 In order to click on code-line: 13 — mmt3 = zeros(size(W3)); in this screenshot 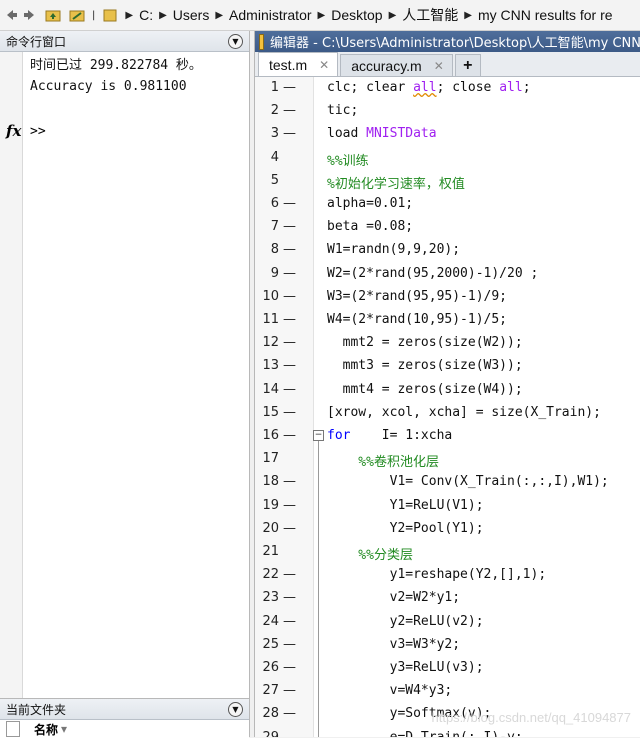, I will do `click(447, 366)`.